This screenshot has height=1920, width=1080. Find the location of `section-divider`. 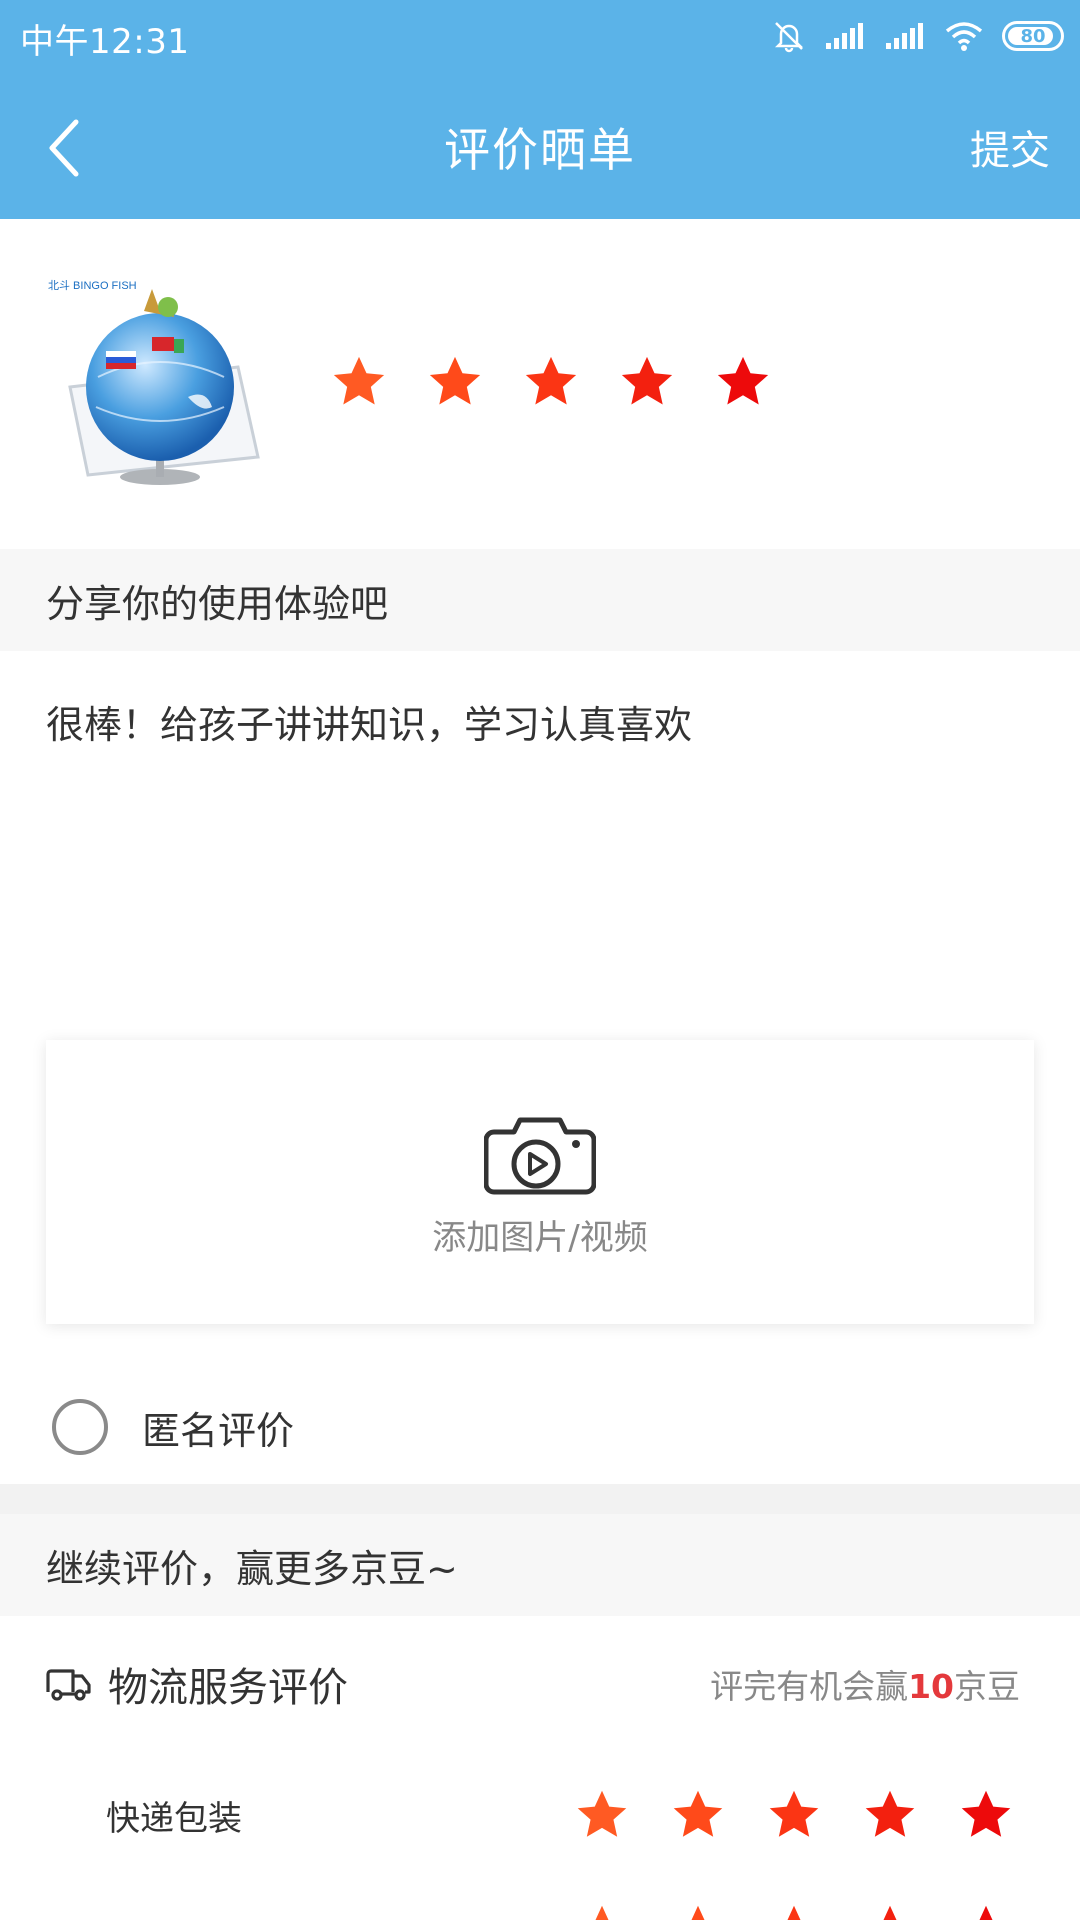

section-divider is located at coordinates (540, 1499).